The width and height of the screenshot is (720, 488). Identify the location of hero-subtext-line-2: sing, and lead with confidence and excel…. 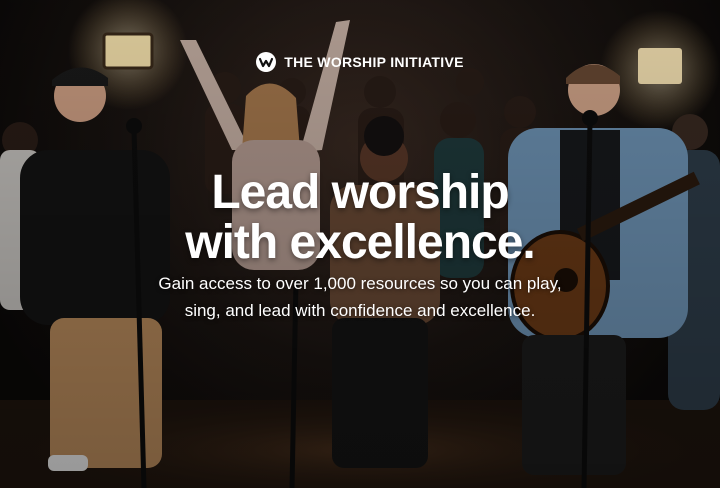
(360, 310).